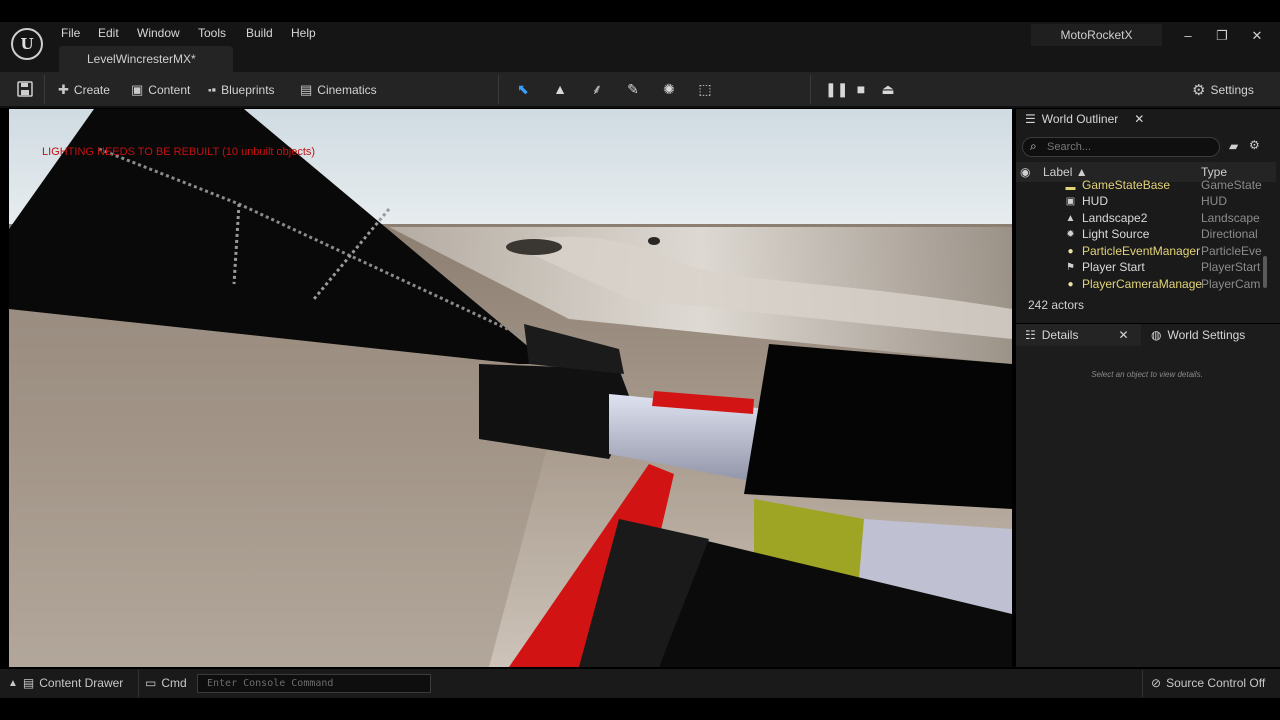 The width and height of the screenshot is (1280, 720). What do you see at coordinates (888, 89) in the screenshot?
I see `eject-icon: ⏏` at bounding box center [888, 89].